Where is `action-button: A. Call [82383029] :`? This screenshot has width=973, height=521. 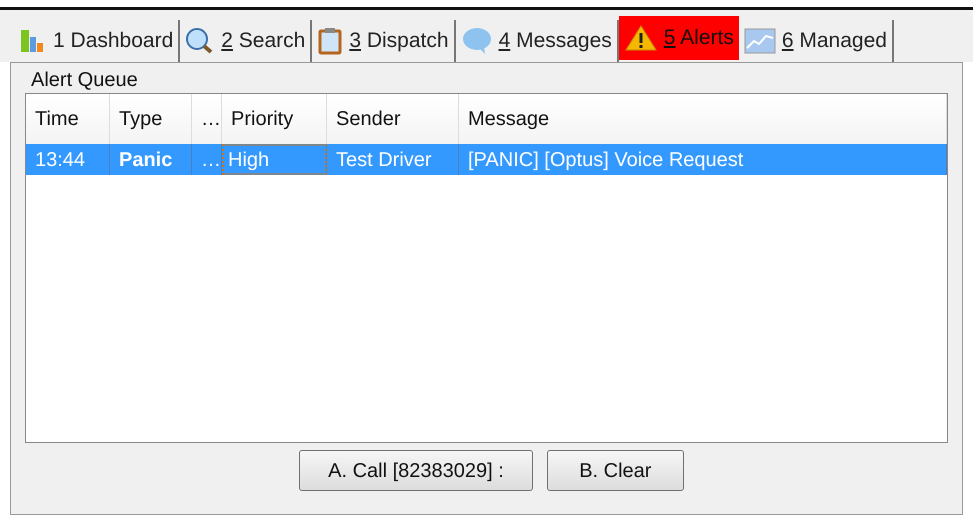
action-button: A. Call [82383029] : is located at coordinates (416, 470).